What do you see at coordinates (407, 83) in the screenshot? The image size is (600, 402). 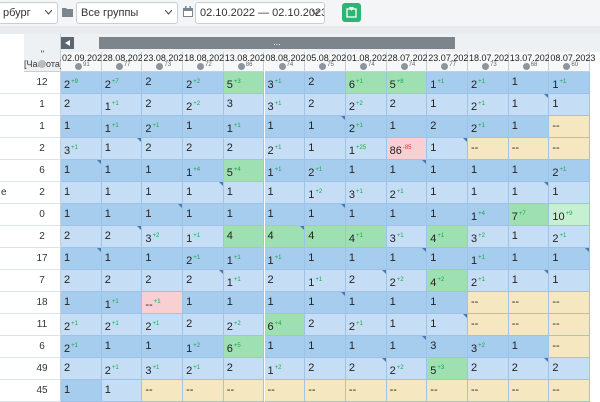 I see `position-cell: 5+8` at bounding box center [407, 83].